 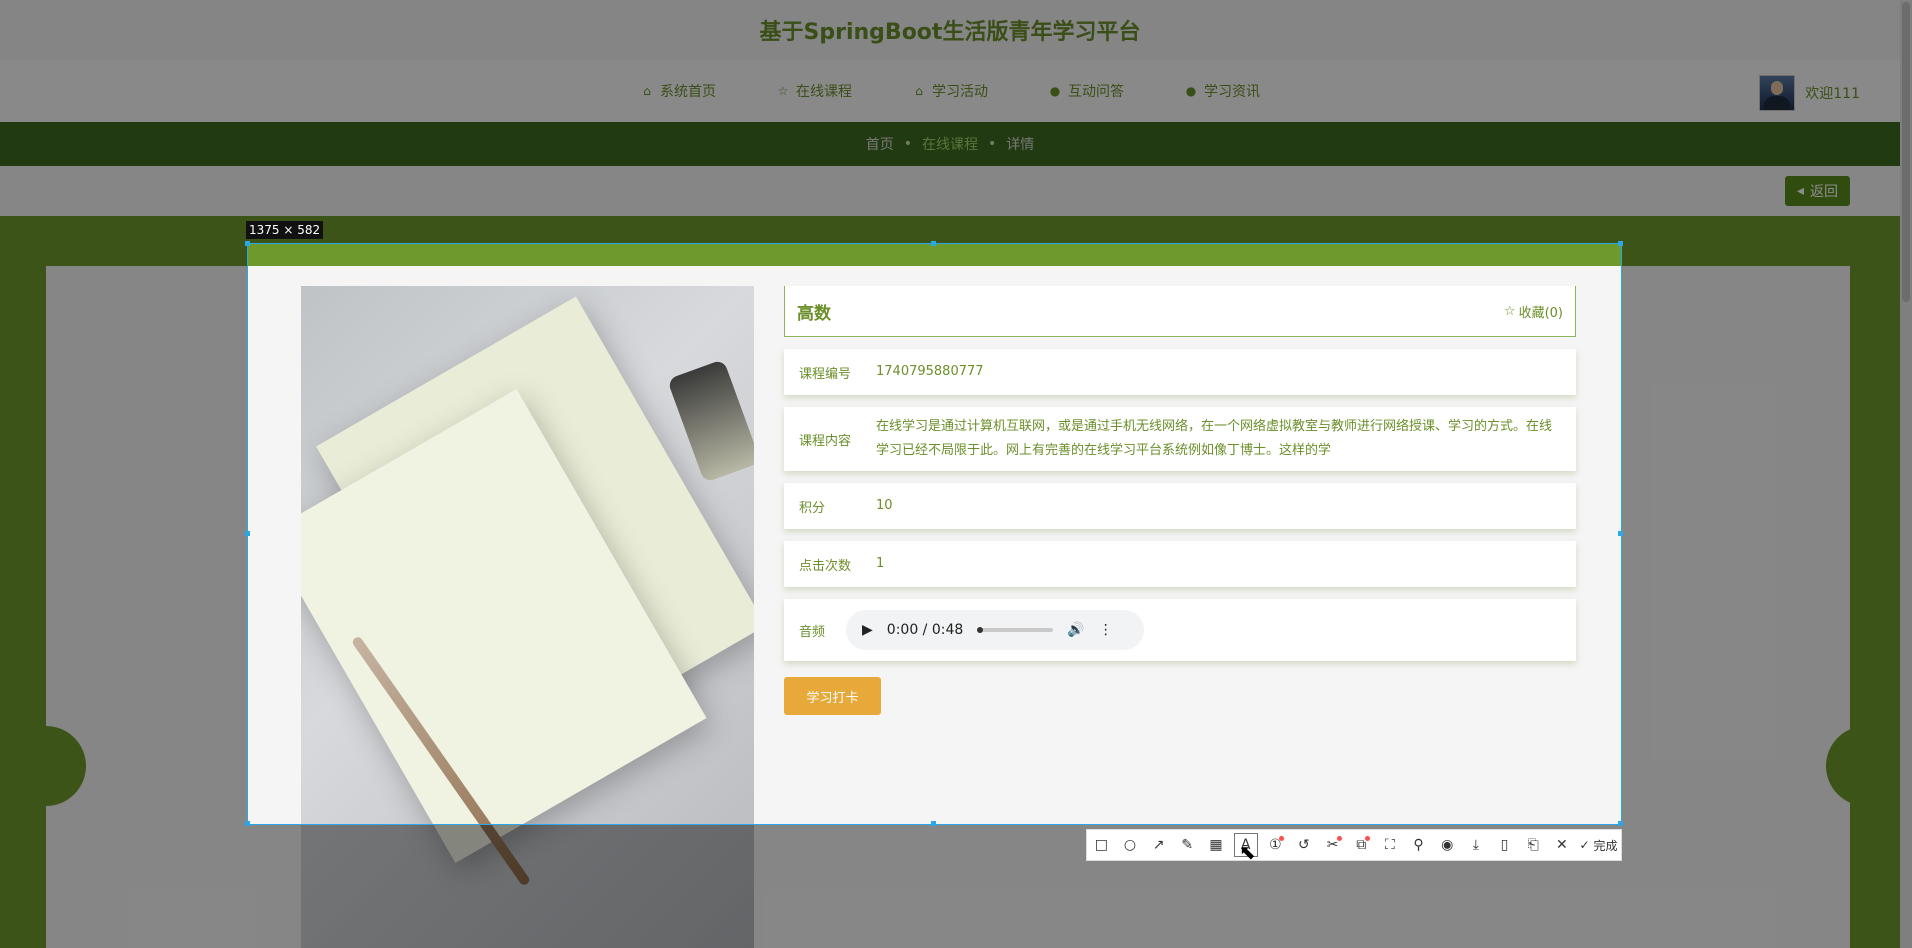 I want to click on selection-size-label: 1375 × 582, so click(x=285, y=230).